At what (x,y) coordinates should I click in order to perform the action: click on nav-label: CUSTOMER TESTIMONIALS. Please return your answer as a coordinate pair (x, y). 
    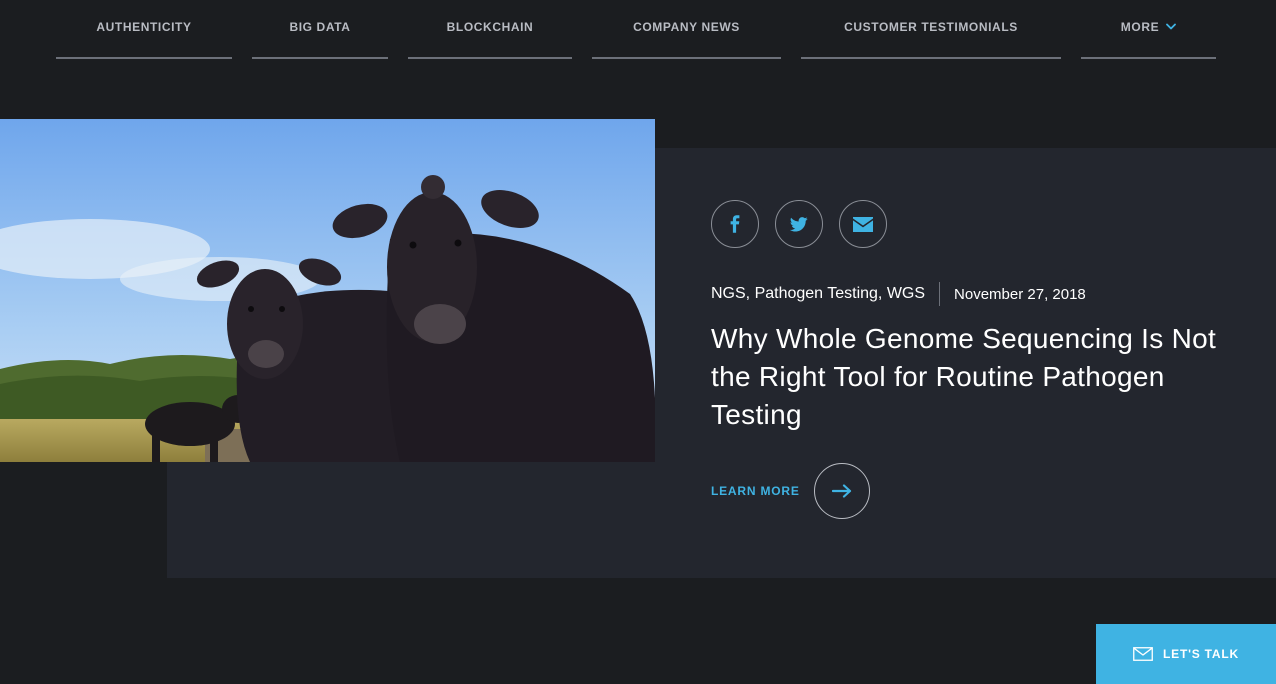
    Looking at the image, I should click on (931, 26).